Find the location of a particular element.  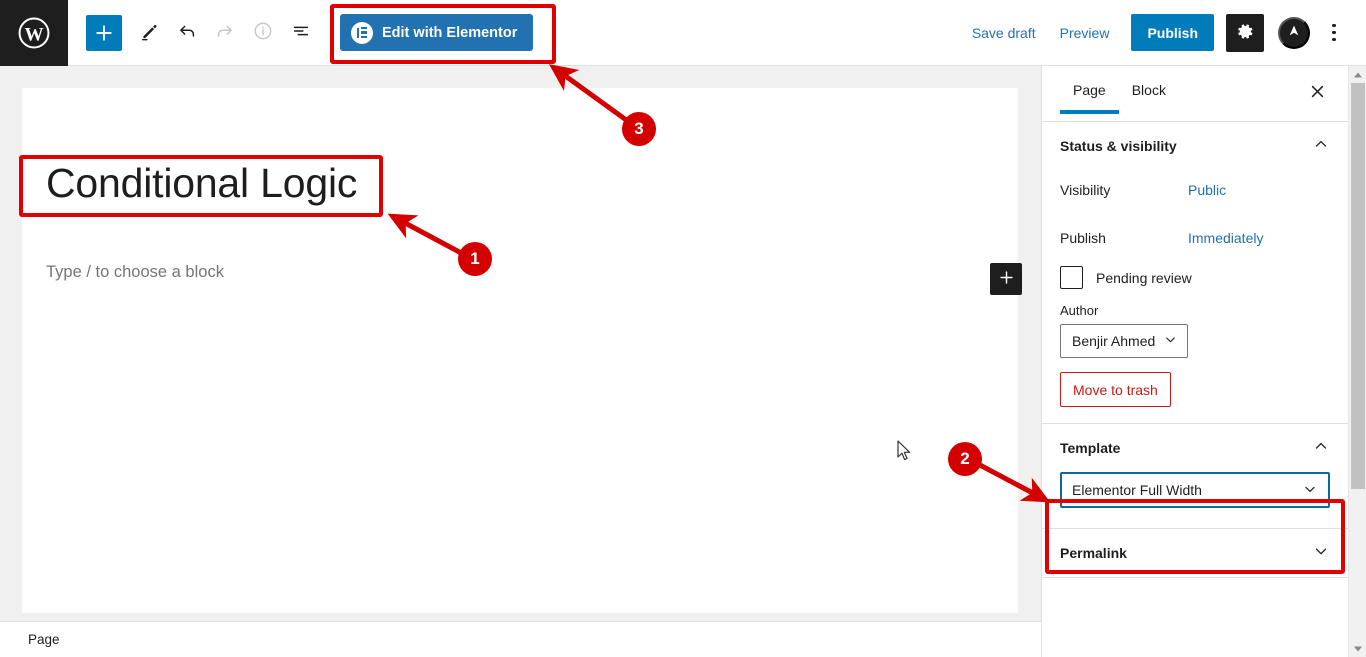

block-inserter-button is located at coordinates (1006, 279).